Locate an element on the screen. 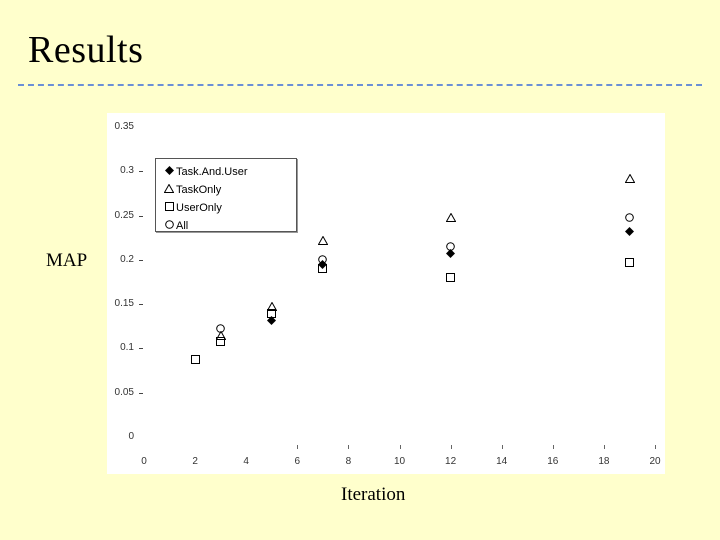 The width and height of the screenshot is (720, 540). y-axis-tick-label: 0.15 is located at coordinates (124, 304).